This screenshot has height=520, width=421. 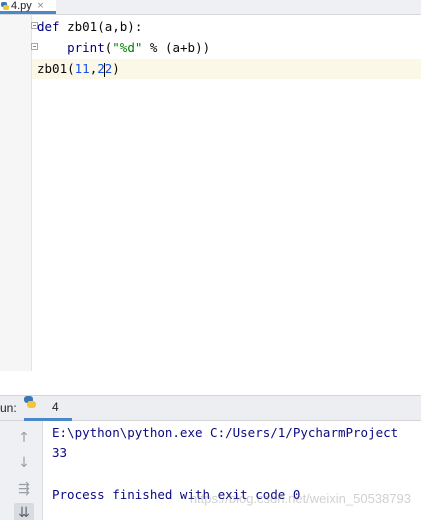 I want to click on run-tab-label: 4, so click(x=55, y=407).